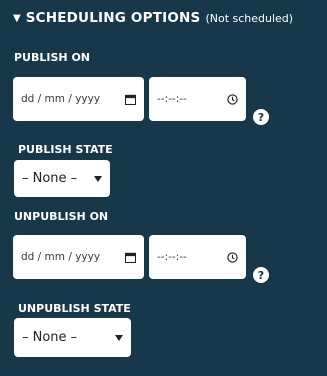 This screenshot has height=376, width=327. Describe the element at coordinates (74, 308) in the screenshot. I see `unpublish-state-label: UNPUBLISH STATE` at that location.